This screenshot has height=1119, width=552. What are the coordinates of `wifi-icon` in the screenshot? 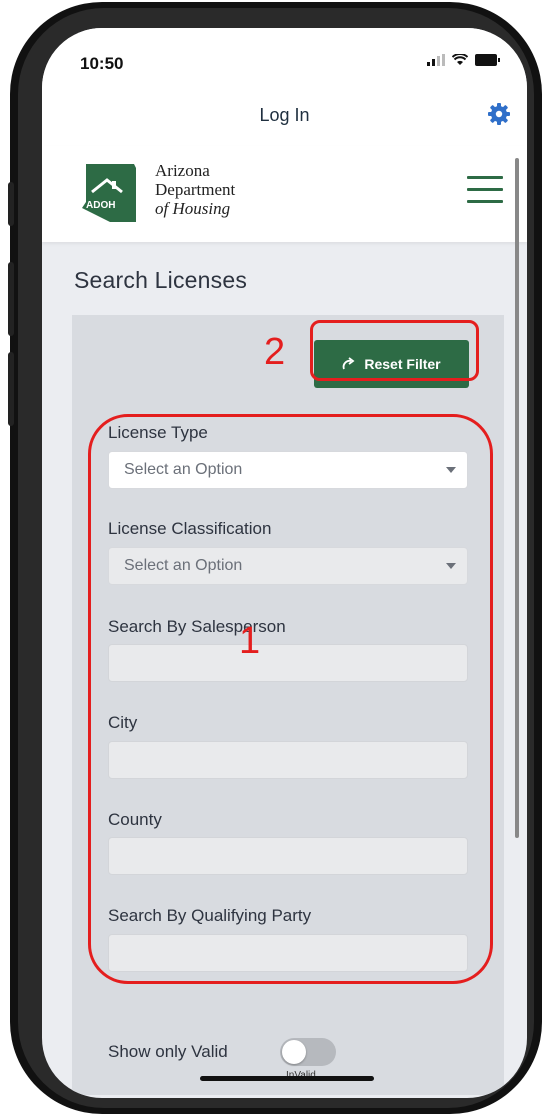 It's located at (460, 59).